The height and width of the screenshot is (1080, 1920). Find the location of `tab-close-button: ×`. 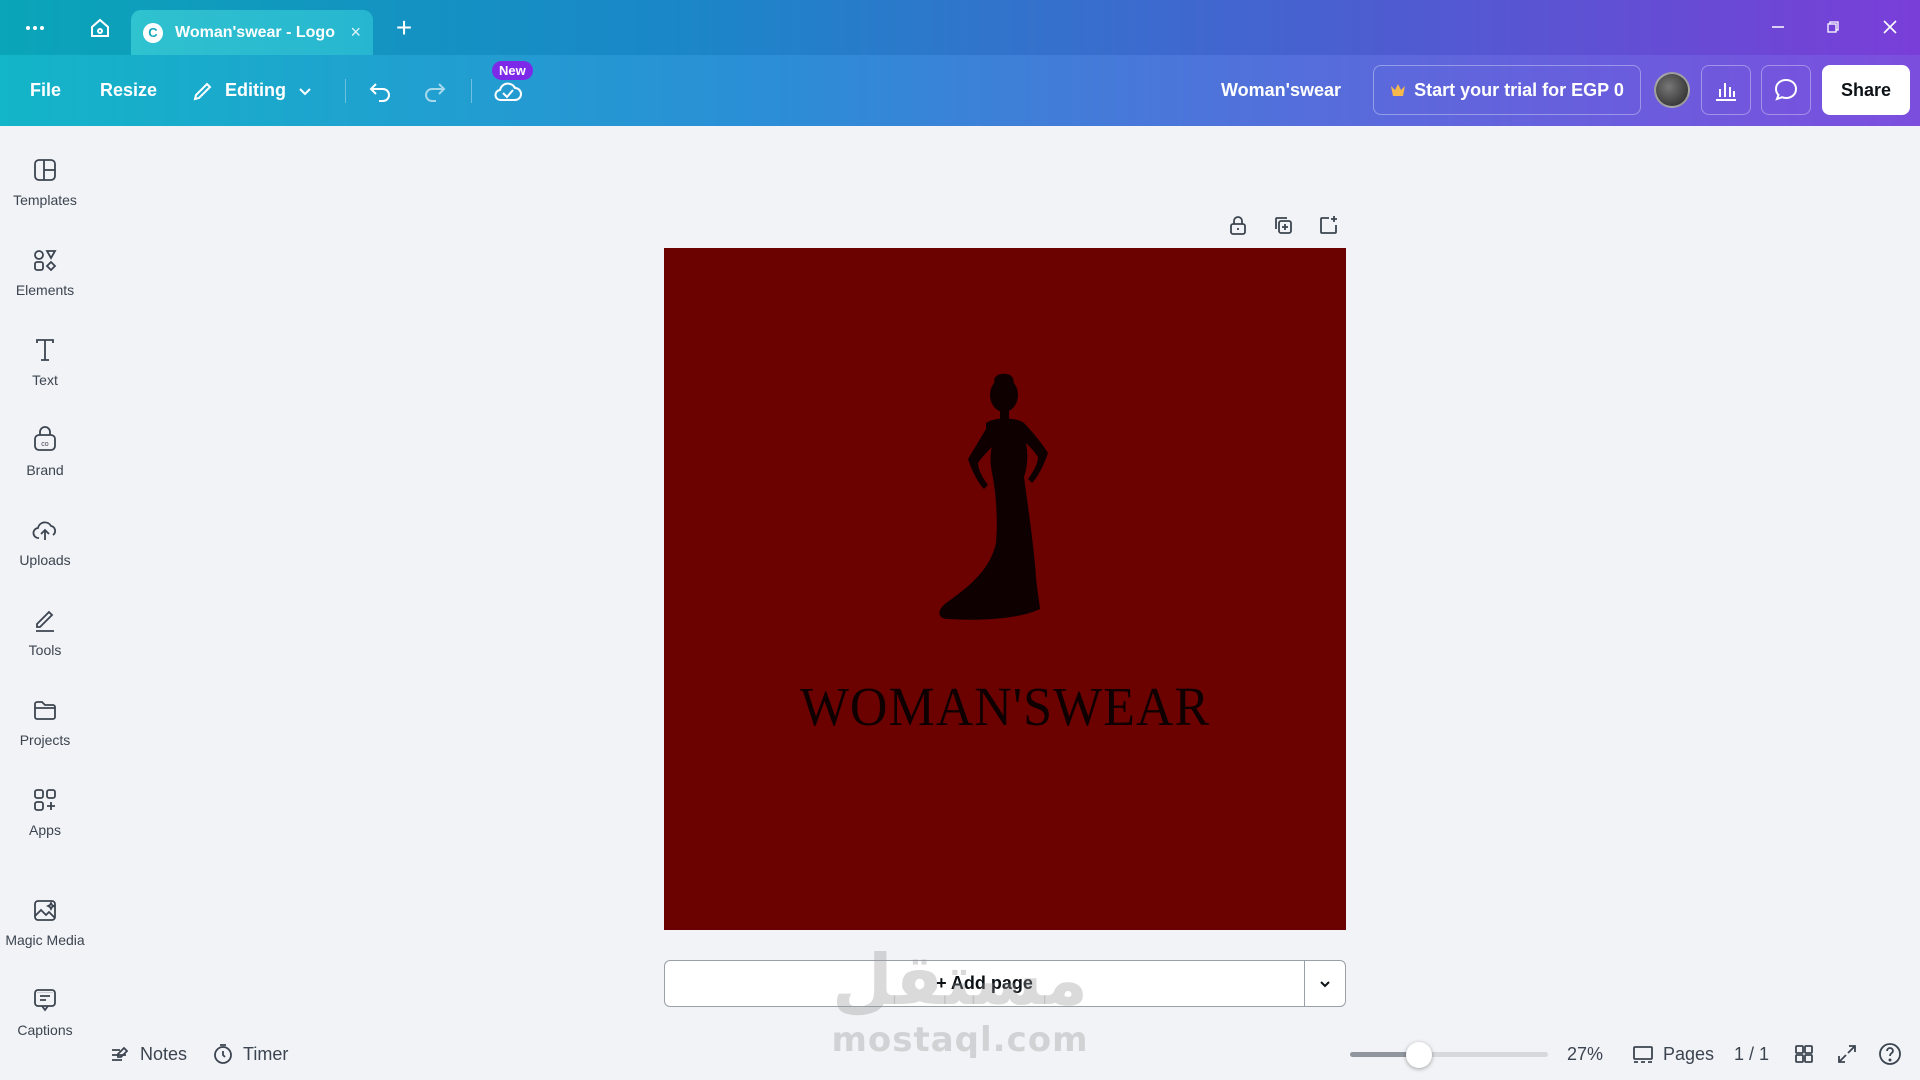

tab-close-button: × is located at coordinates (355, 32).